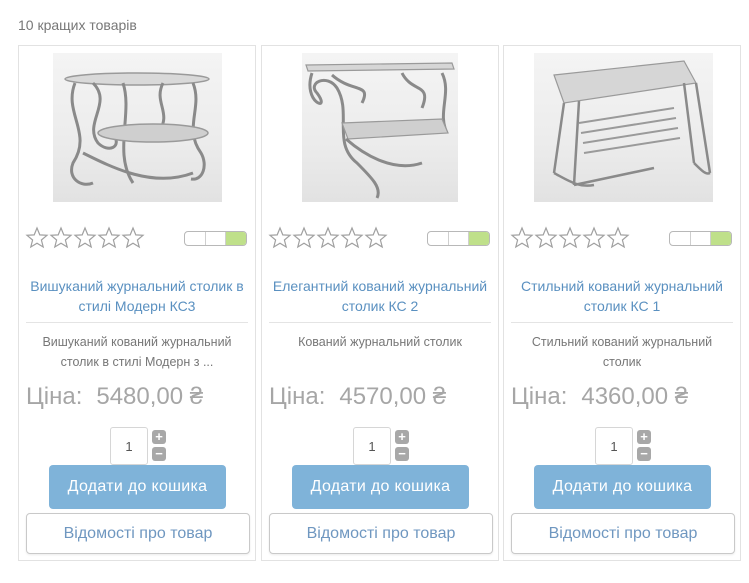  Describe the element at coordinates (622, 352) in the screenshot. I see `product-description: Стильний кований журнальний столик` at that location.